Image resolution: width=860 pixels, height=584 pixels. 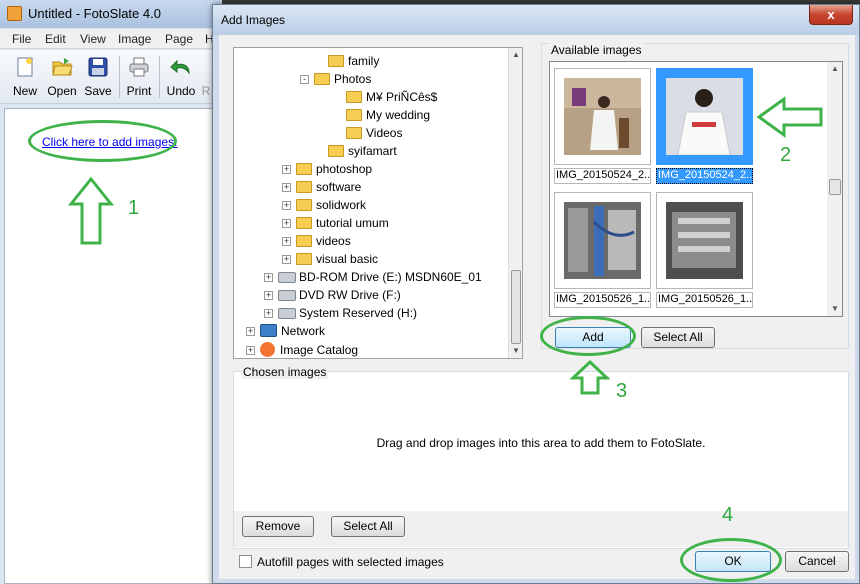 I want to click on save-button: Save, so click(x=98, y=77).